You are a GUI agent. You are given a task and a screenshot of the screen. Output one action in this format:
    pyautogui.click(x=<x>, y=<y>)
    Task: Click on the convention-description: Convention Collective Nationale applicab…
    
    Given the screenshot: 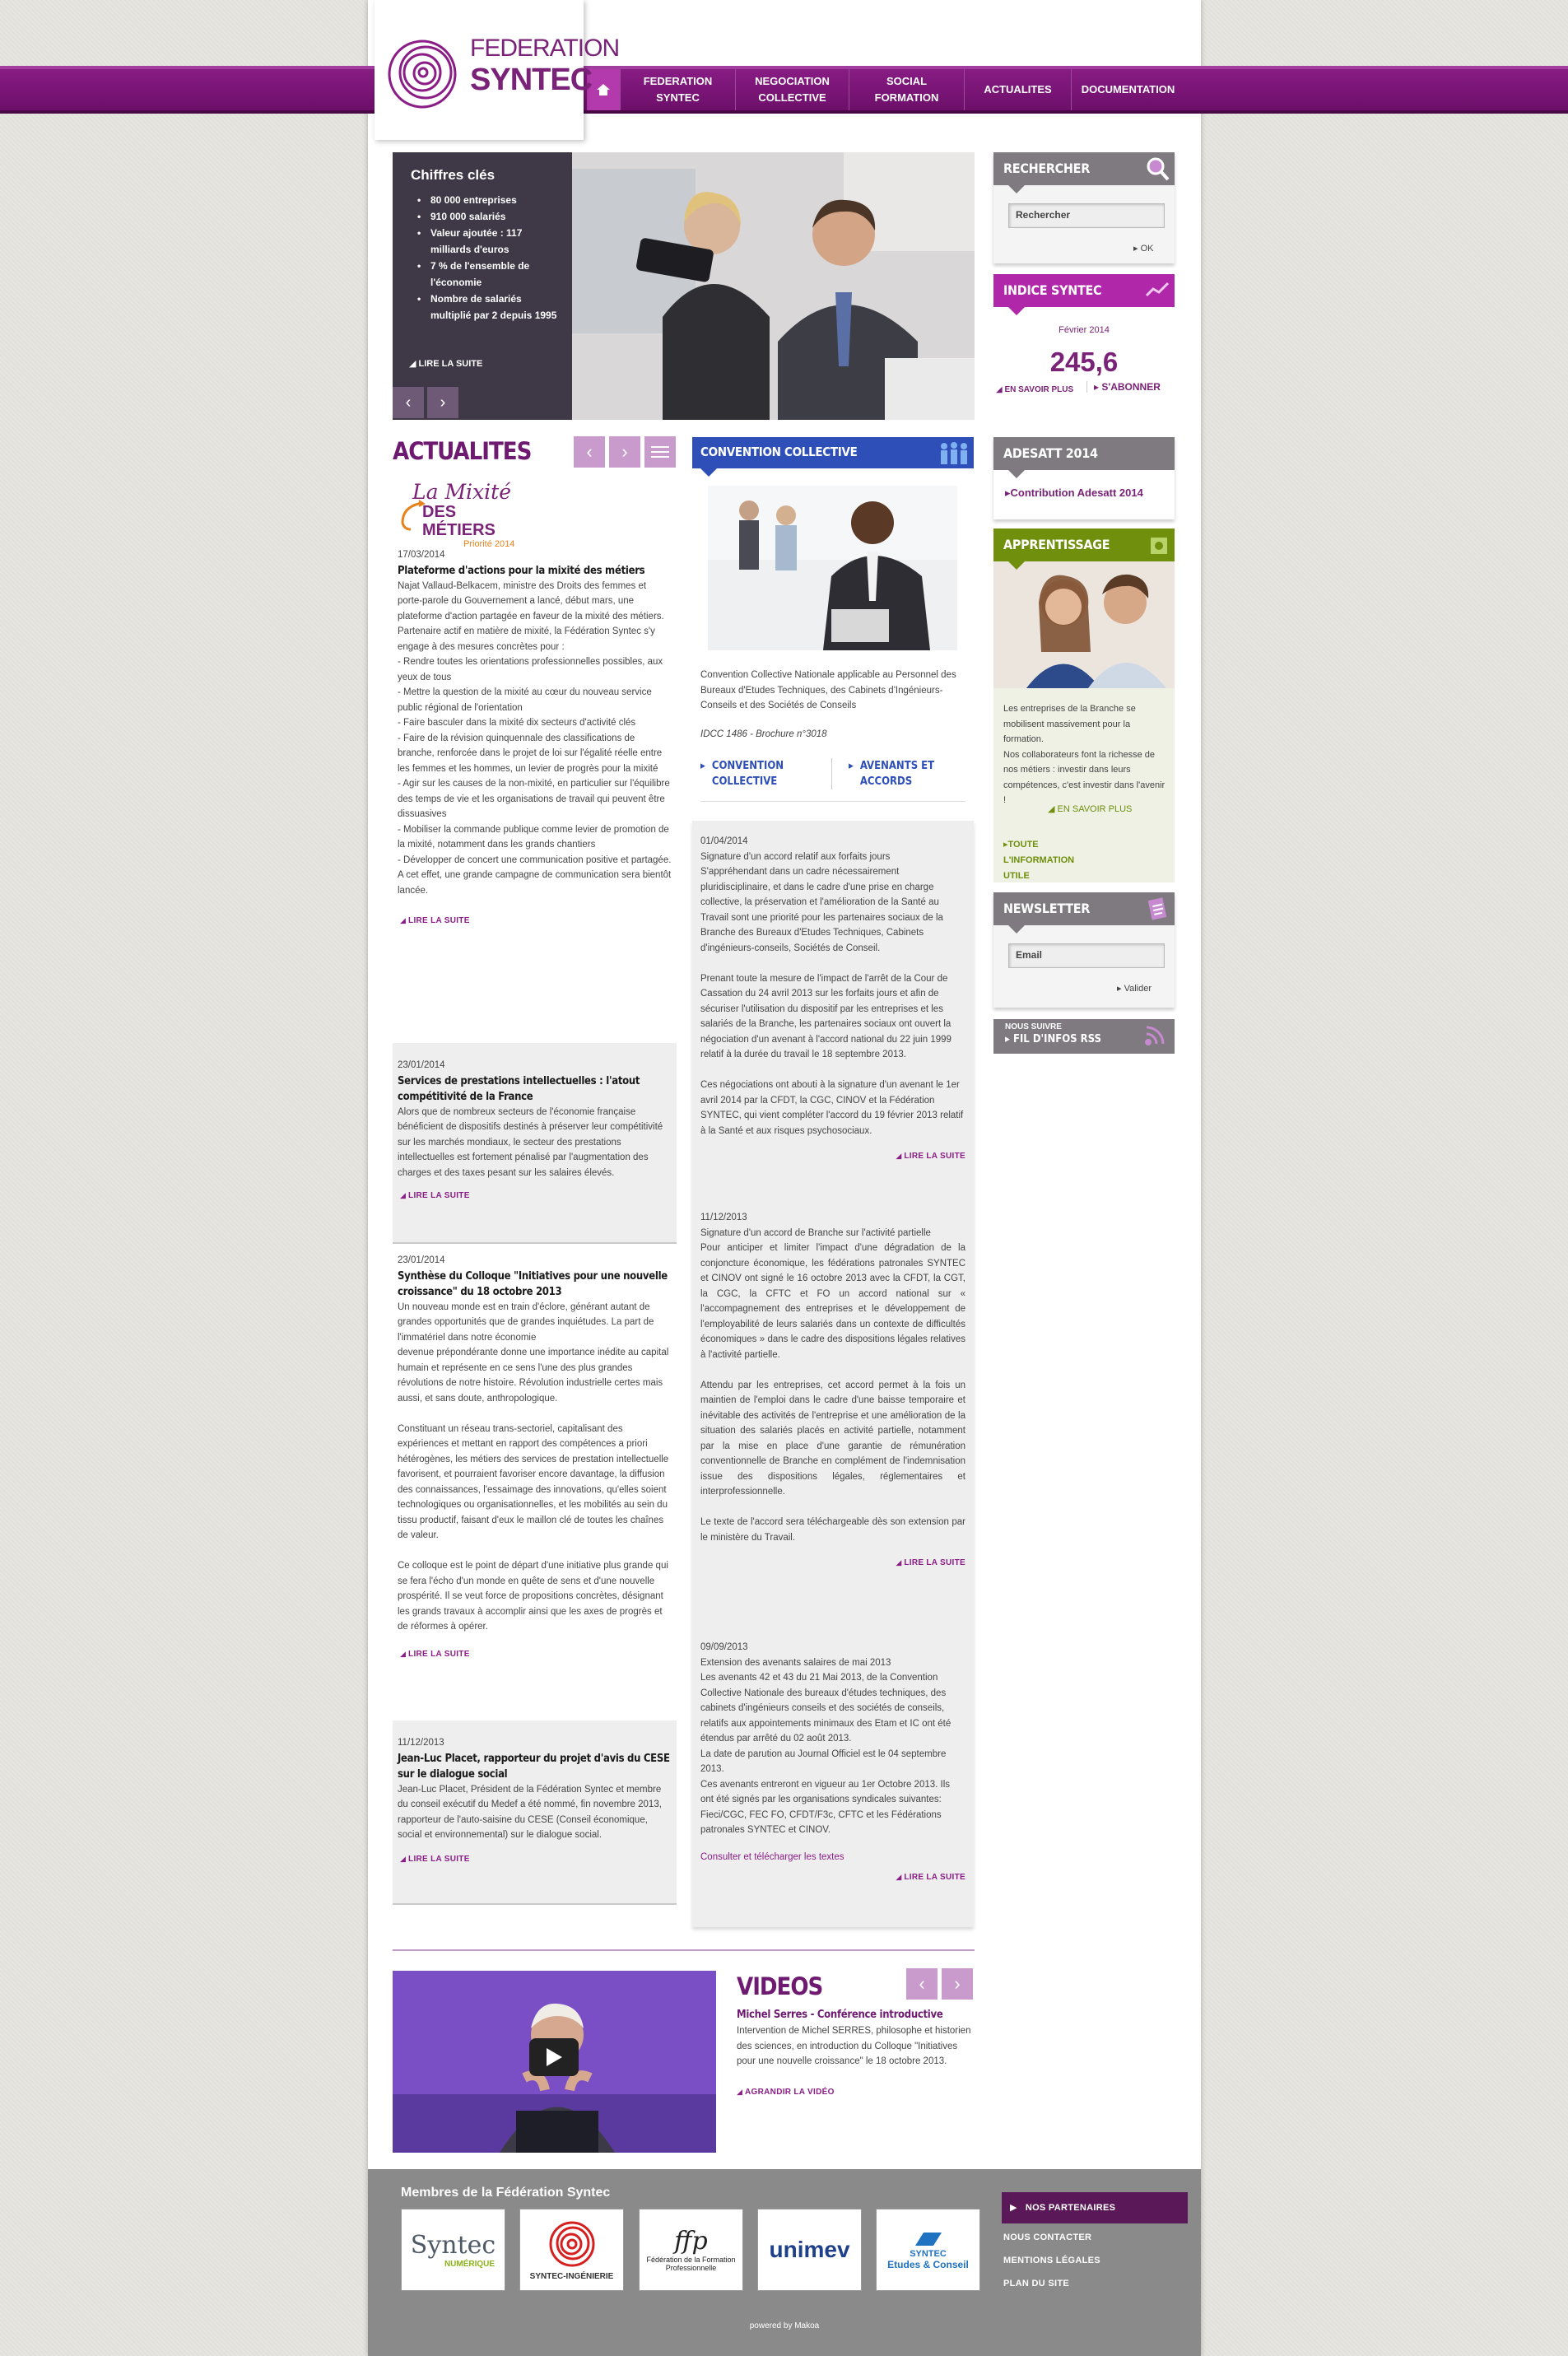 What is the action you would take?
    pyautogui.click(x=828, y=690)
    